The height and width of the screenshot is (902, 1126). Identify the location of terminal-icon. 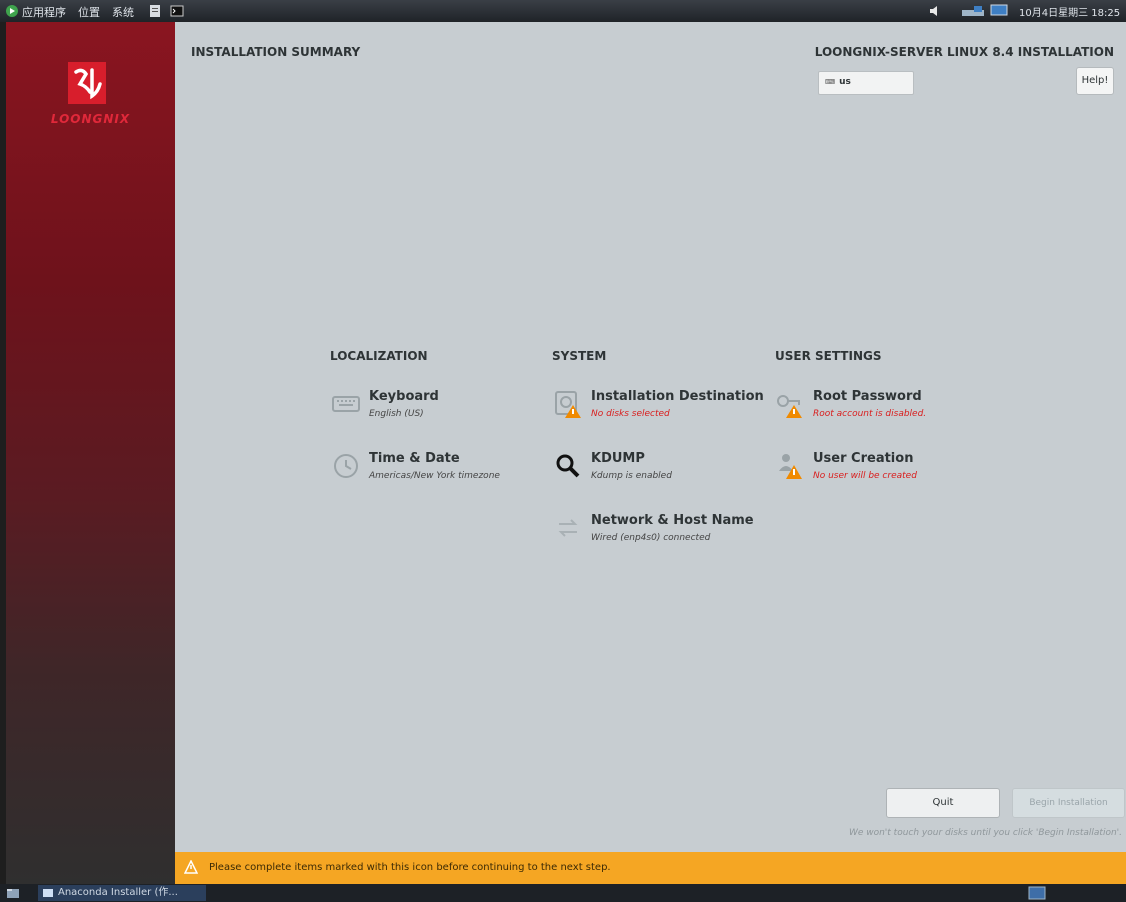
(177, 11).